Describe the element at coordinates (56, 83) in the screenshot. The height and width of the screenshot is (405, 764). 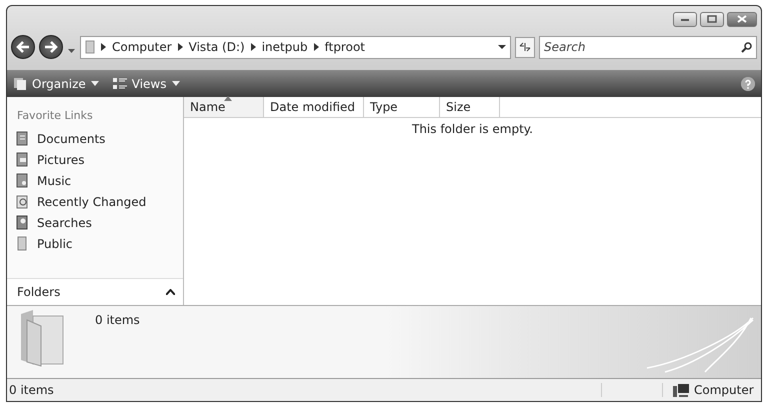
I see `toolbar-button: Organize` at that location.